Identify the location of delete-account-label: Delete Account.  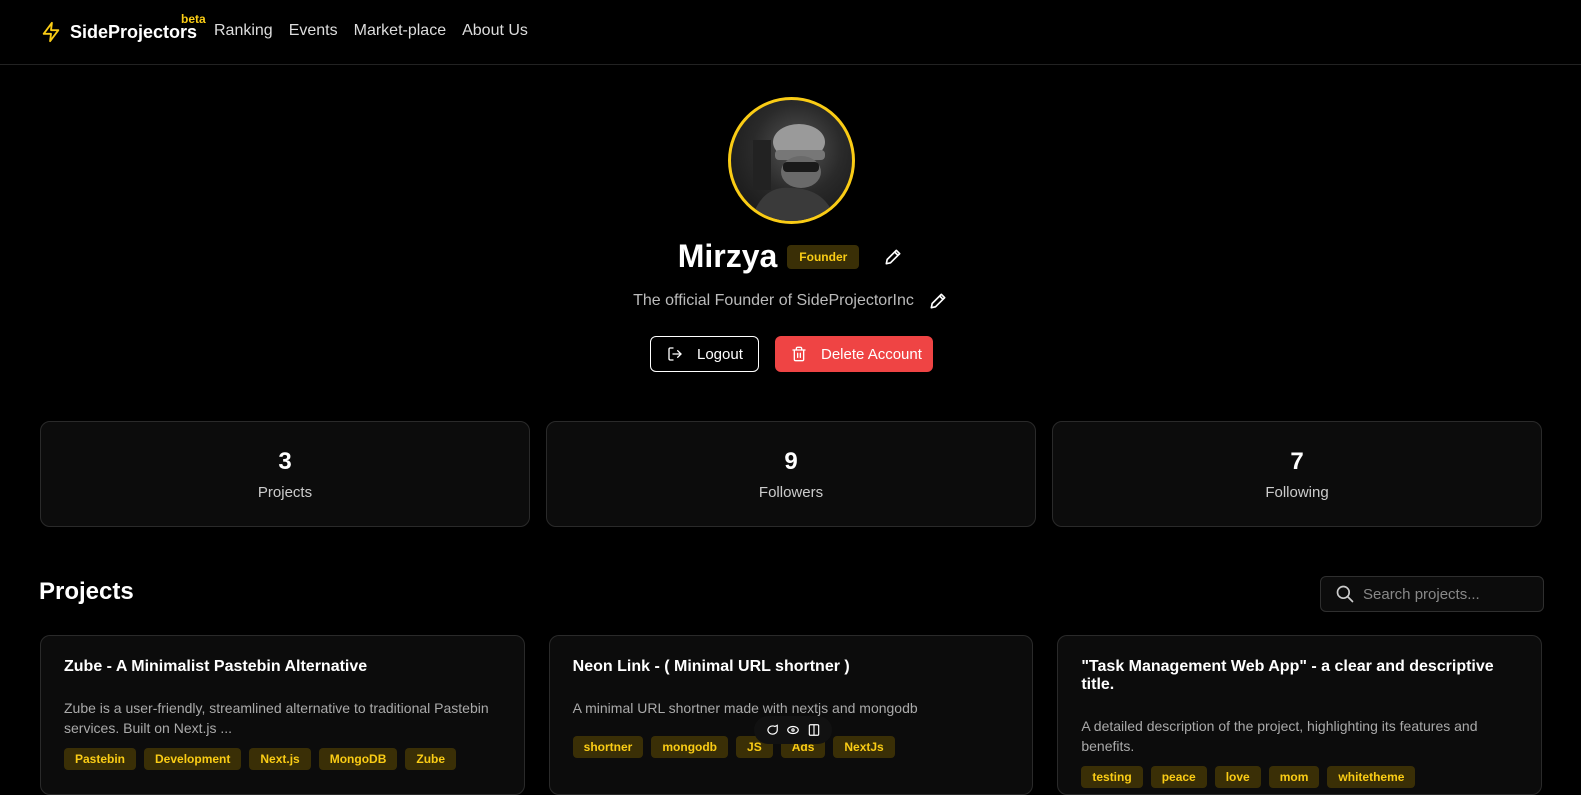
(871, 354).